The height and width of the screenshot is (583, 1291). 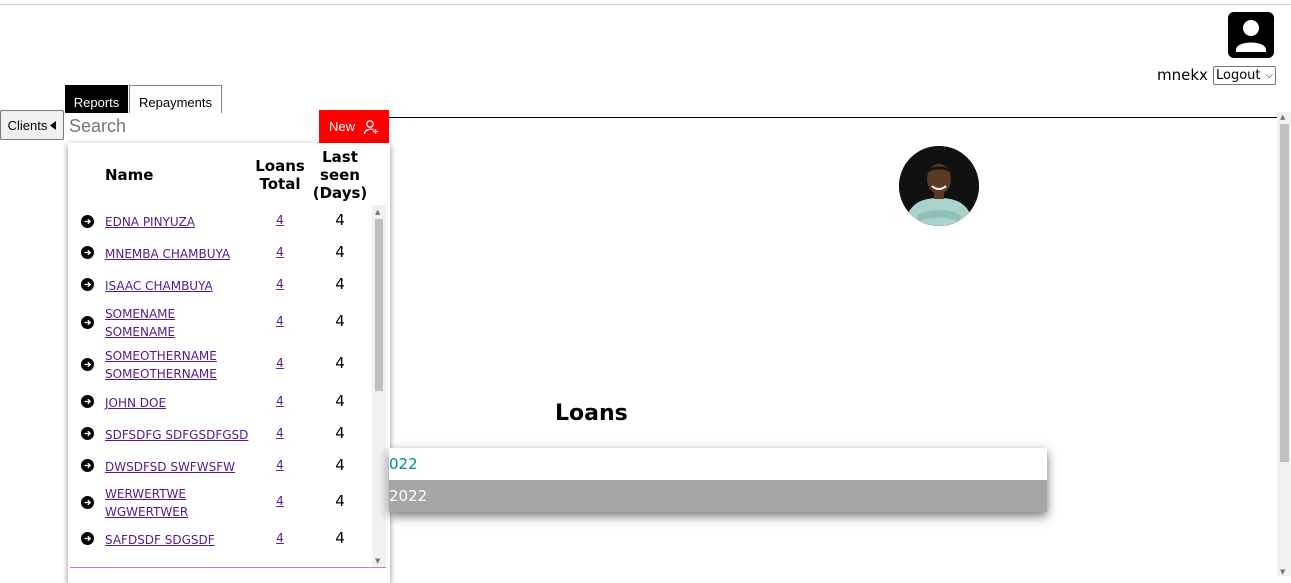 What do you see at coordinates (1238, 75) in the screenshot?
I see `logout-select-value: Logout` at bounding box center [1238, 75].